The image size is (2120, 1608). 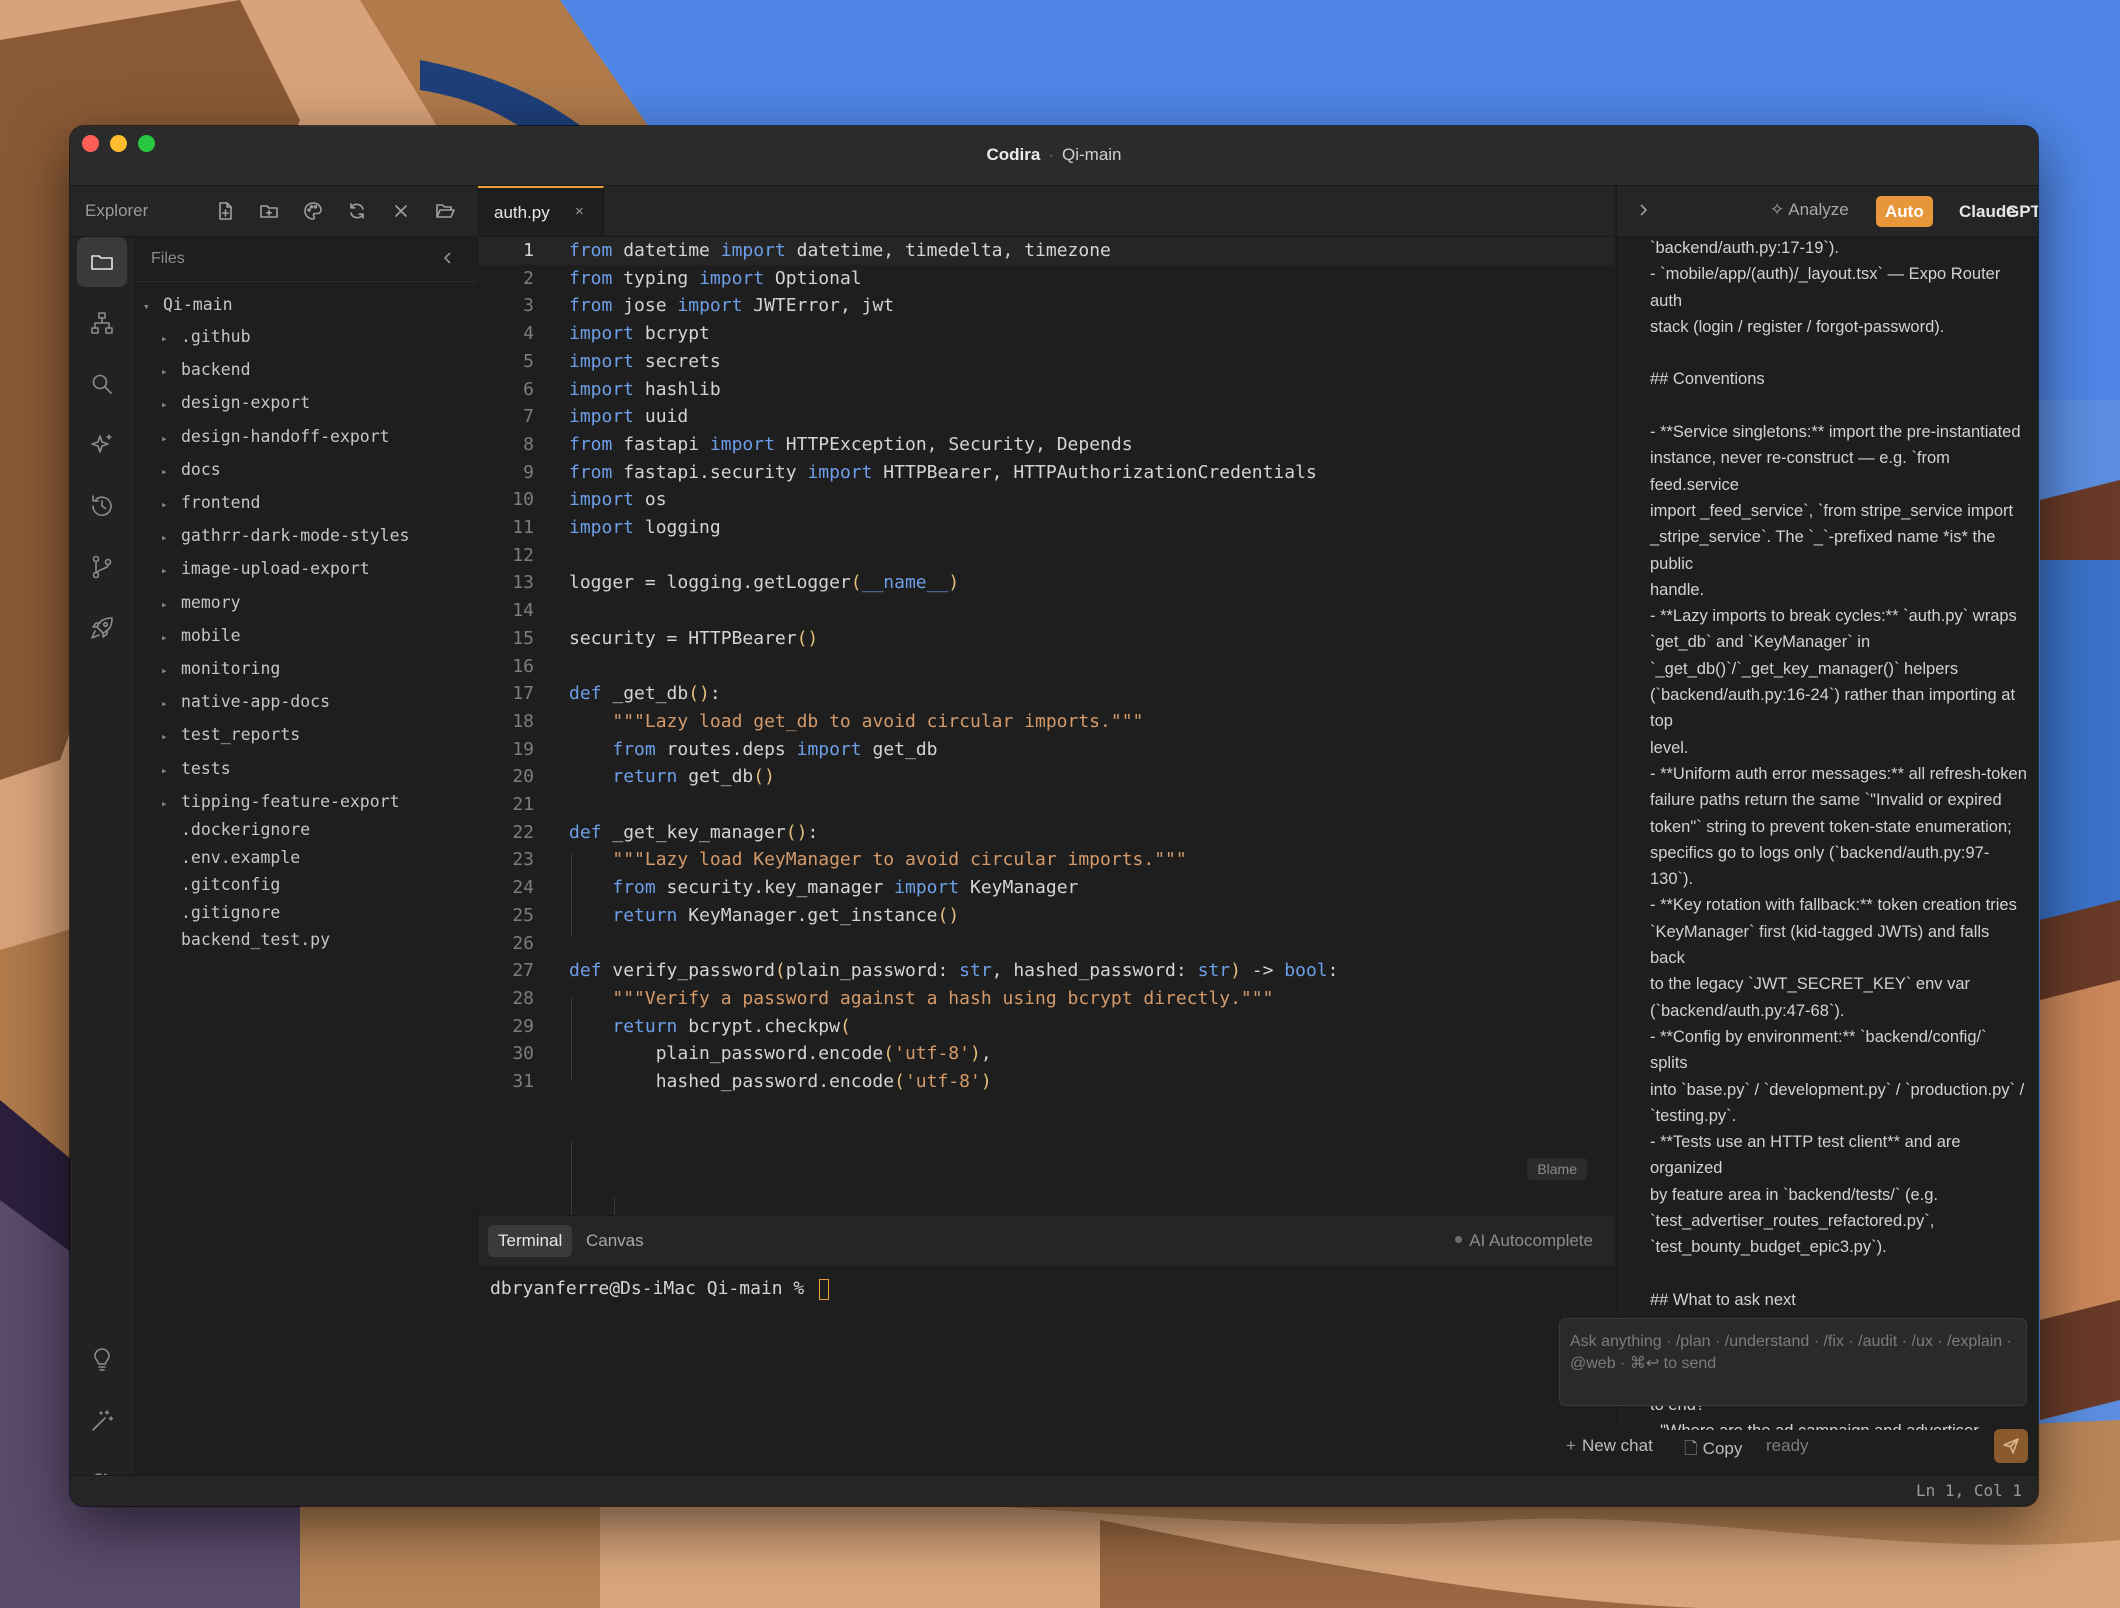 What do you see at coordinates (191, 470) in the screenshot?
I see `tree-folder: ▸ docs` at bounding box center [191, 470].